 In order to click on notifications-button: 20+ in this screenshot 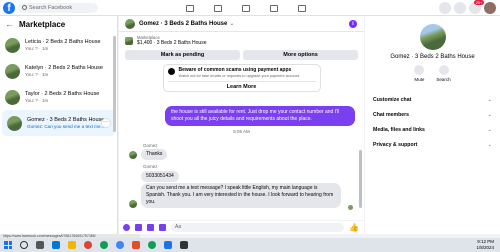, I will do `click(476, 7)`.